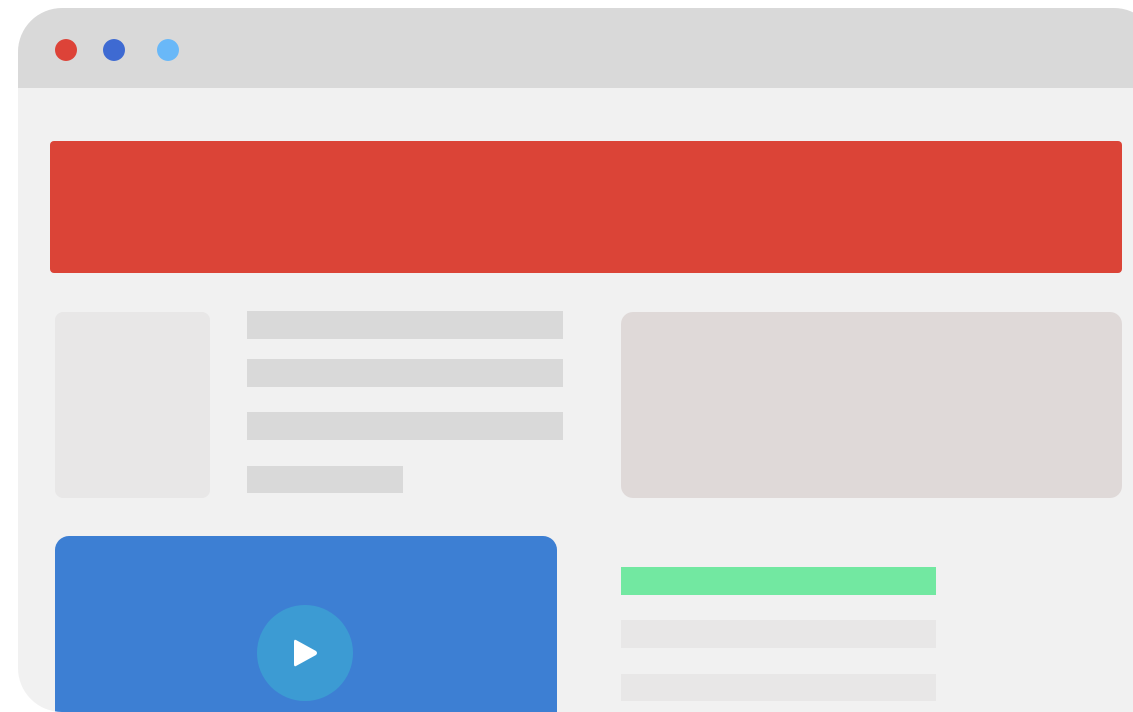 This screenshot has width=1133, height=712. Describe the element at coordinates (168, 50) in the screenshot. I see `maximize-dot-icon` at that location.